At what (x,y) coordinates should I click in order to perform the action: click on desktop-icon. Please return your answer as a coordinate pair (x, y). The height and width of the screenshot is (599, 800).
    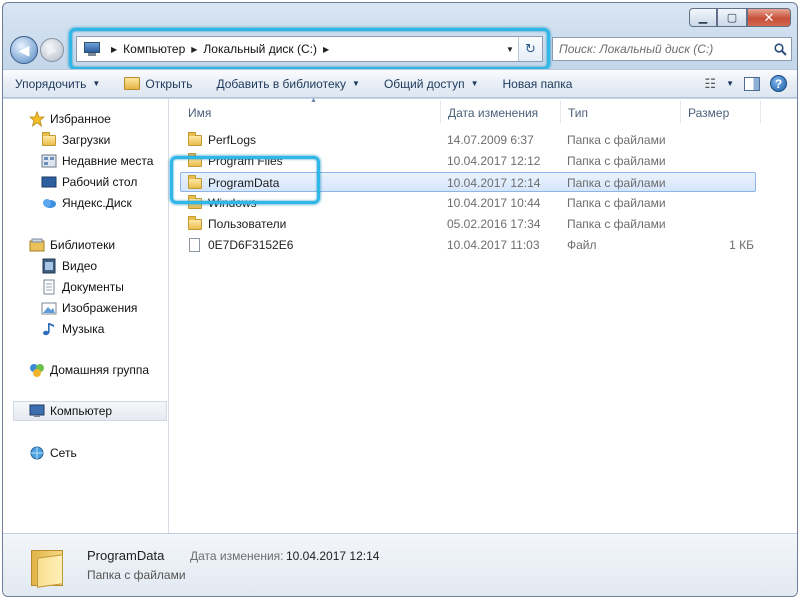
    Looking at the image, I should click on (49, 182).